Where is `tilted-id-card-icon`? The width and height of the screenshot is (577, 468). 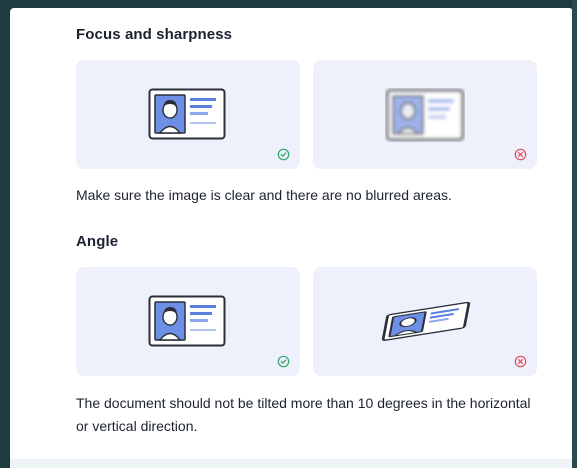
tilted-id-card-icon is located at coordinates (426, 321).